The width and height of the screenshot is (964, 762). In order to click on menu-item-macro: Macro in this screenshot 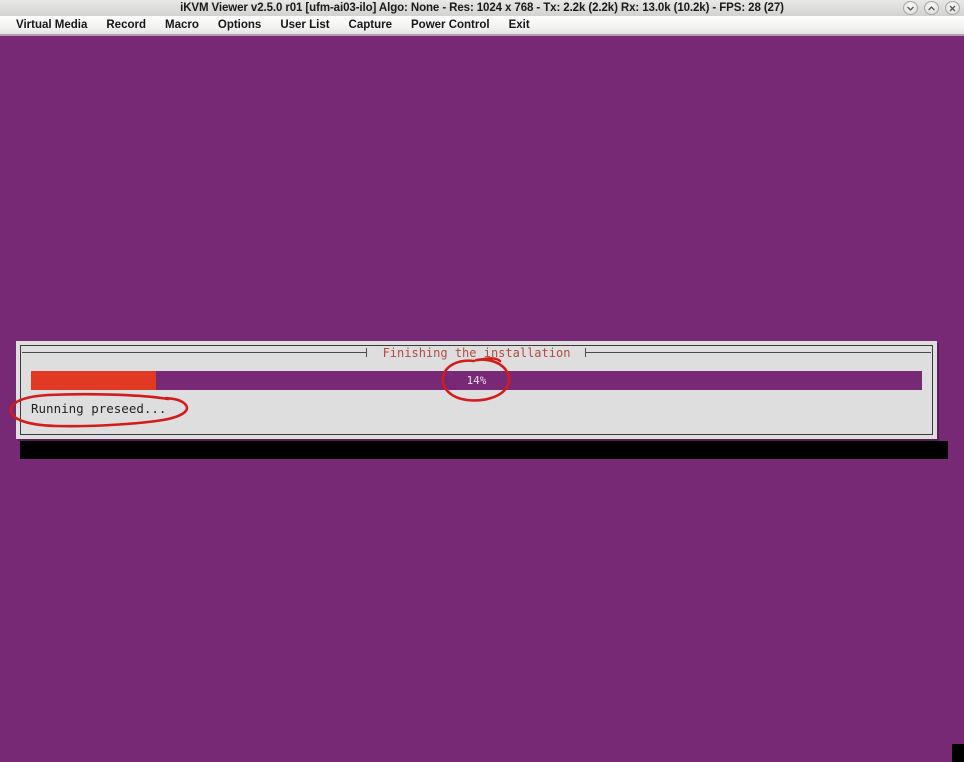, I will do `click(182, 25)`.